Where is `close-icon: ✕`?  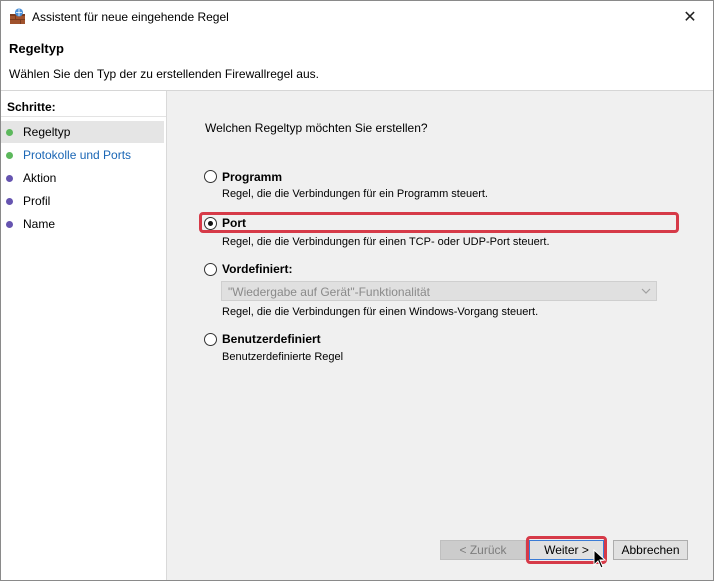 close-icon: ✕ is located at coordinates (690, 17).